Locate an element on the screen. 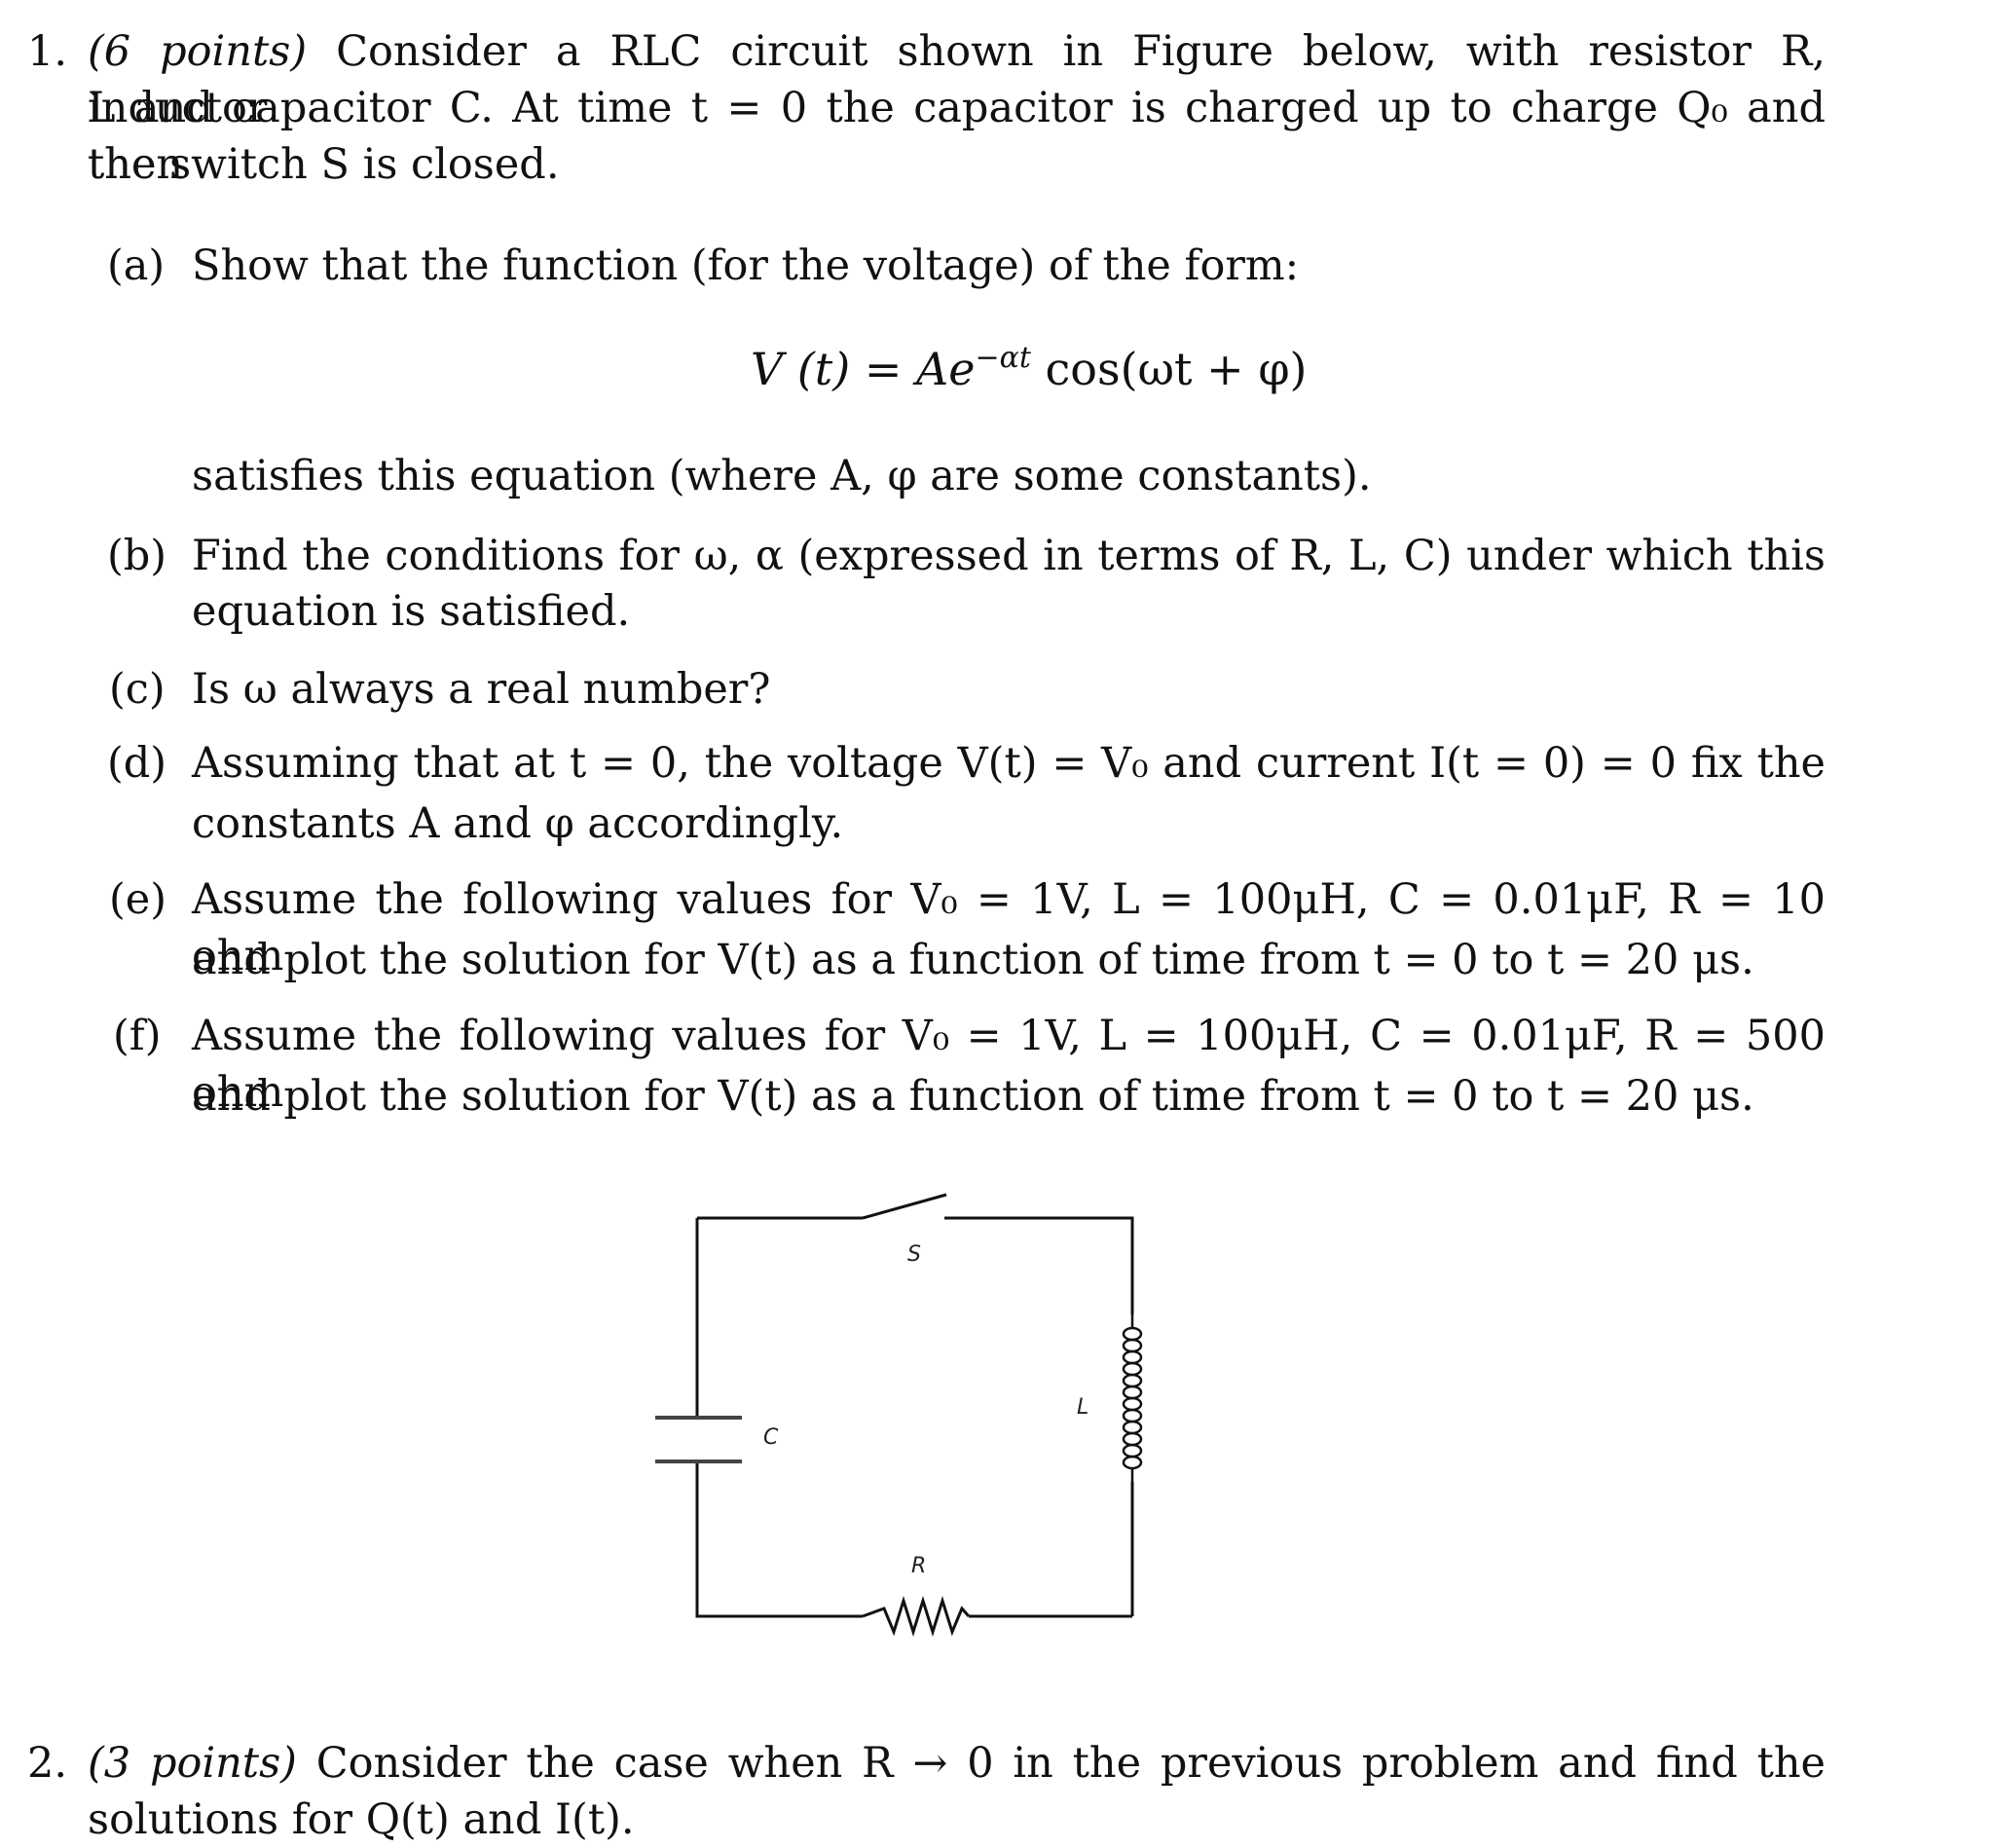 The image size is (1992, 1848). part-c-label: (c) is located at coordinates (137, 689).